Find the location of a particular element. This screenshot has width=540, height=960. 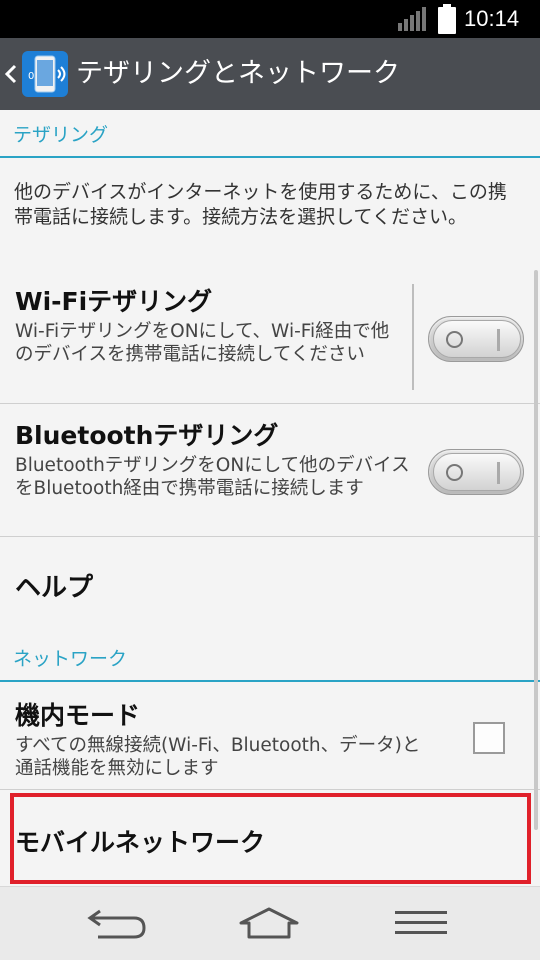

tethering-app-icon: 0 is located at coordinates (45, 74).